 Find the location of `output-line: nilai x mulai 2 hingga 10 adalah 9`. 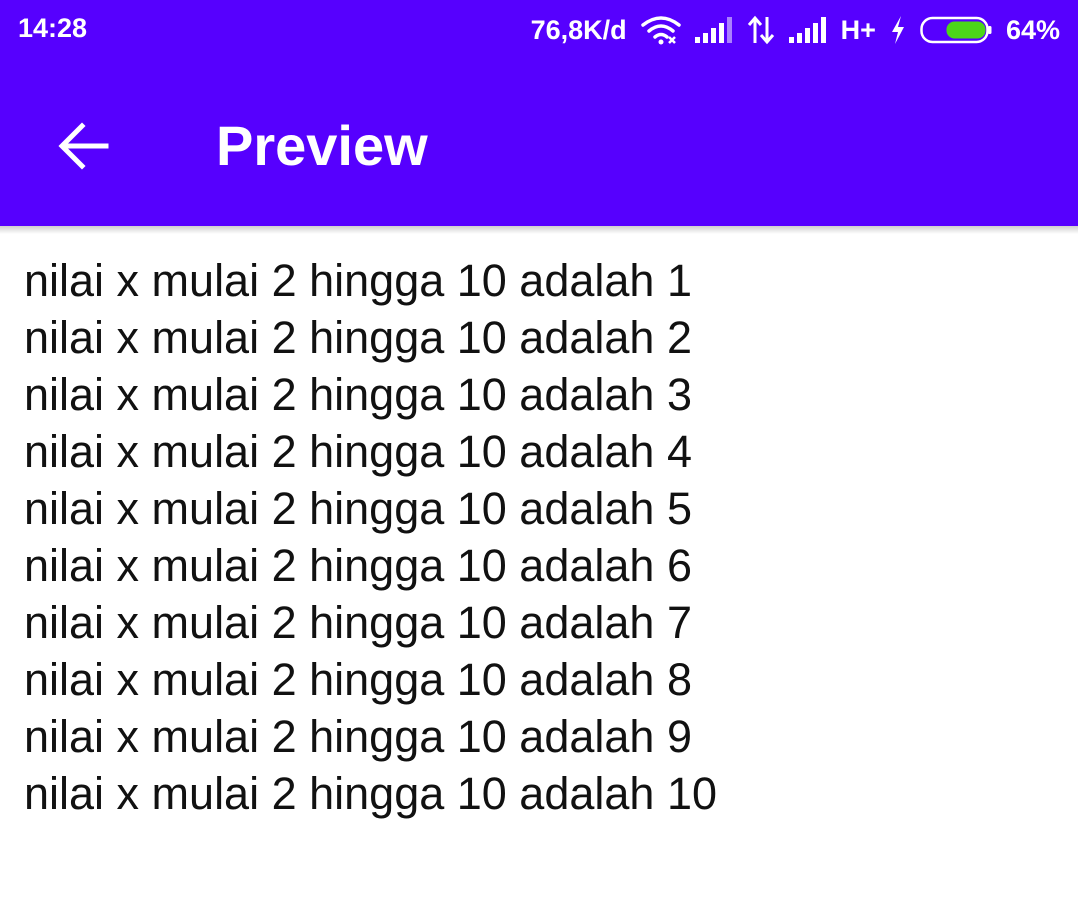

output-line: nilai x mulai 2 hingga 10 adalah 9 is located at coordinates (358, 736).